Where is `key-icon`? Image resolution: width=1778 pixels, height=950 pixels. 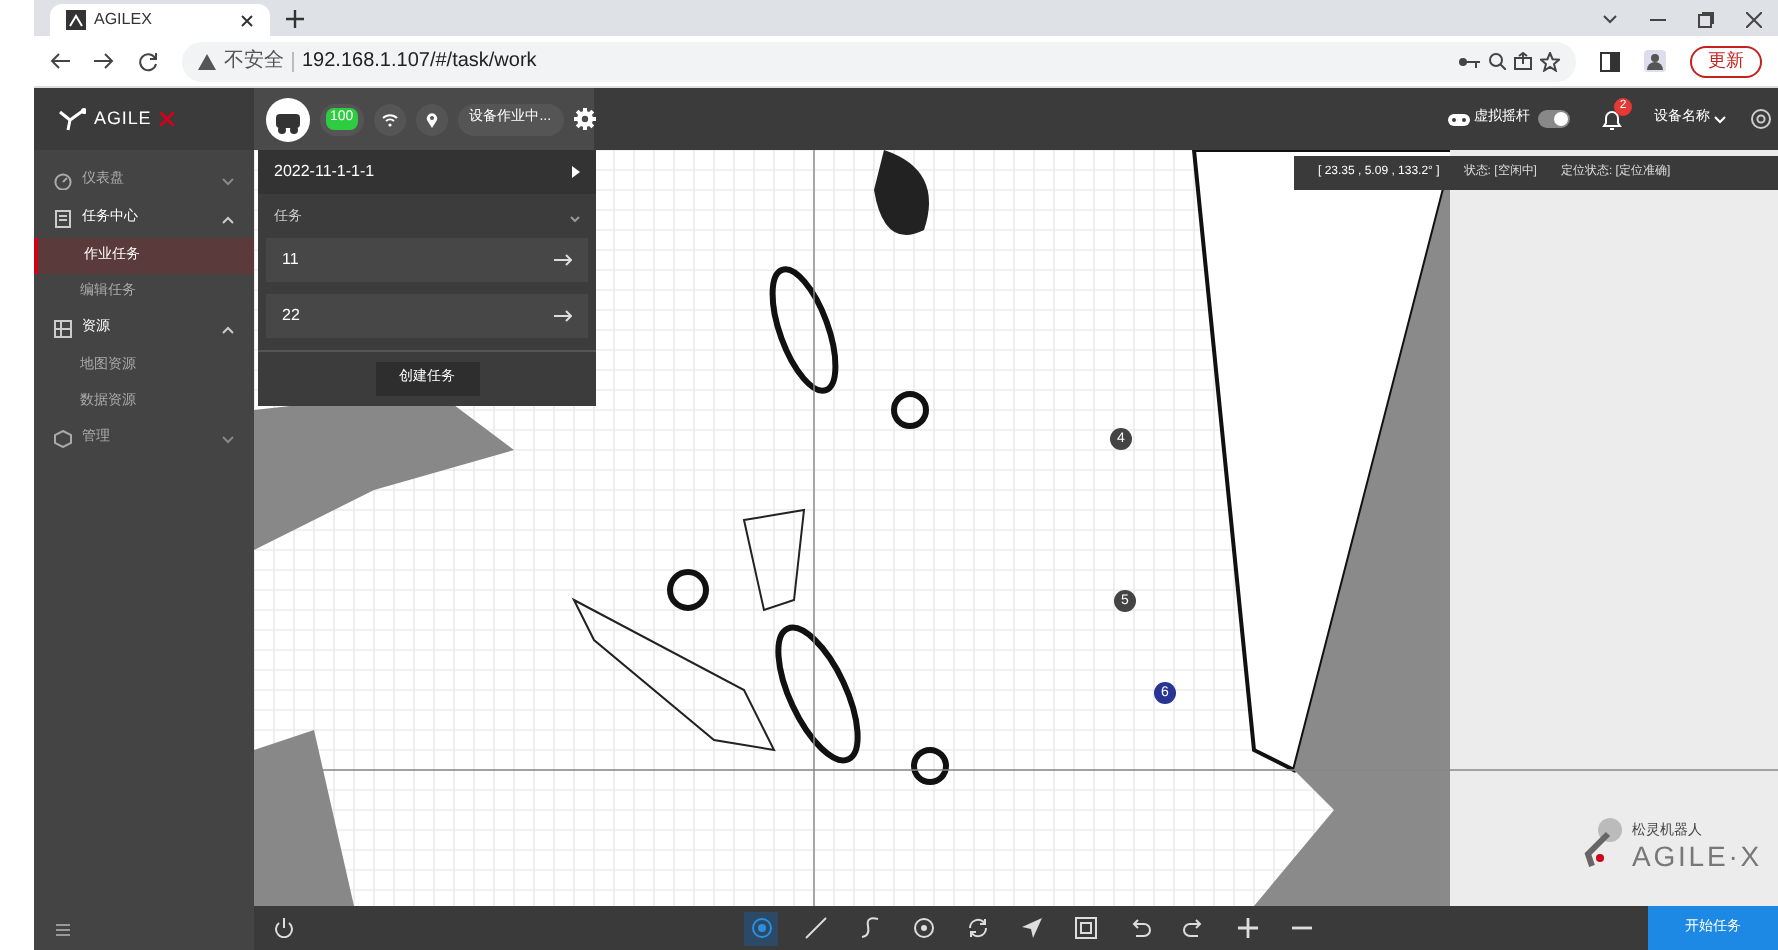 key-icon is located at coordinates (1469, 61).